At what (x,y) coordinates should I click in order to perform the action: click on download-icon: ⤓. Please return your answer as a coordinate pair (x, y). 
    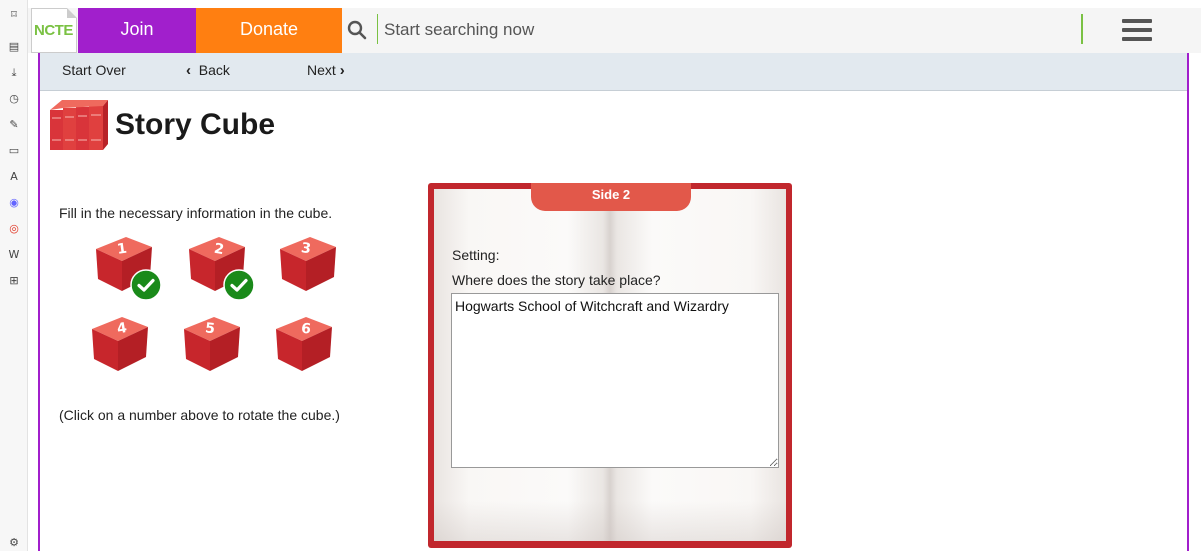
    Looking at the image, I should click on (14, 73).